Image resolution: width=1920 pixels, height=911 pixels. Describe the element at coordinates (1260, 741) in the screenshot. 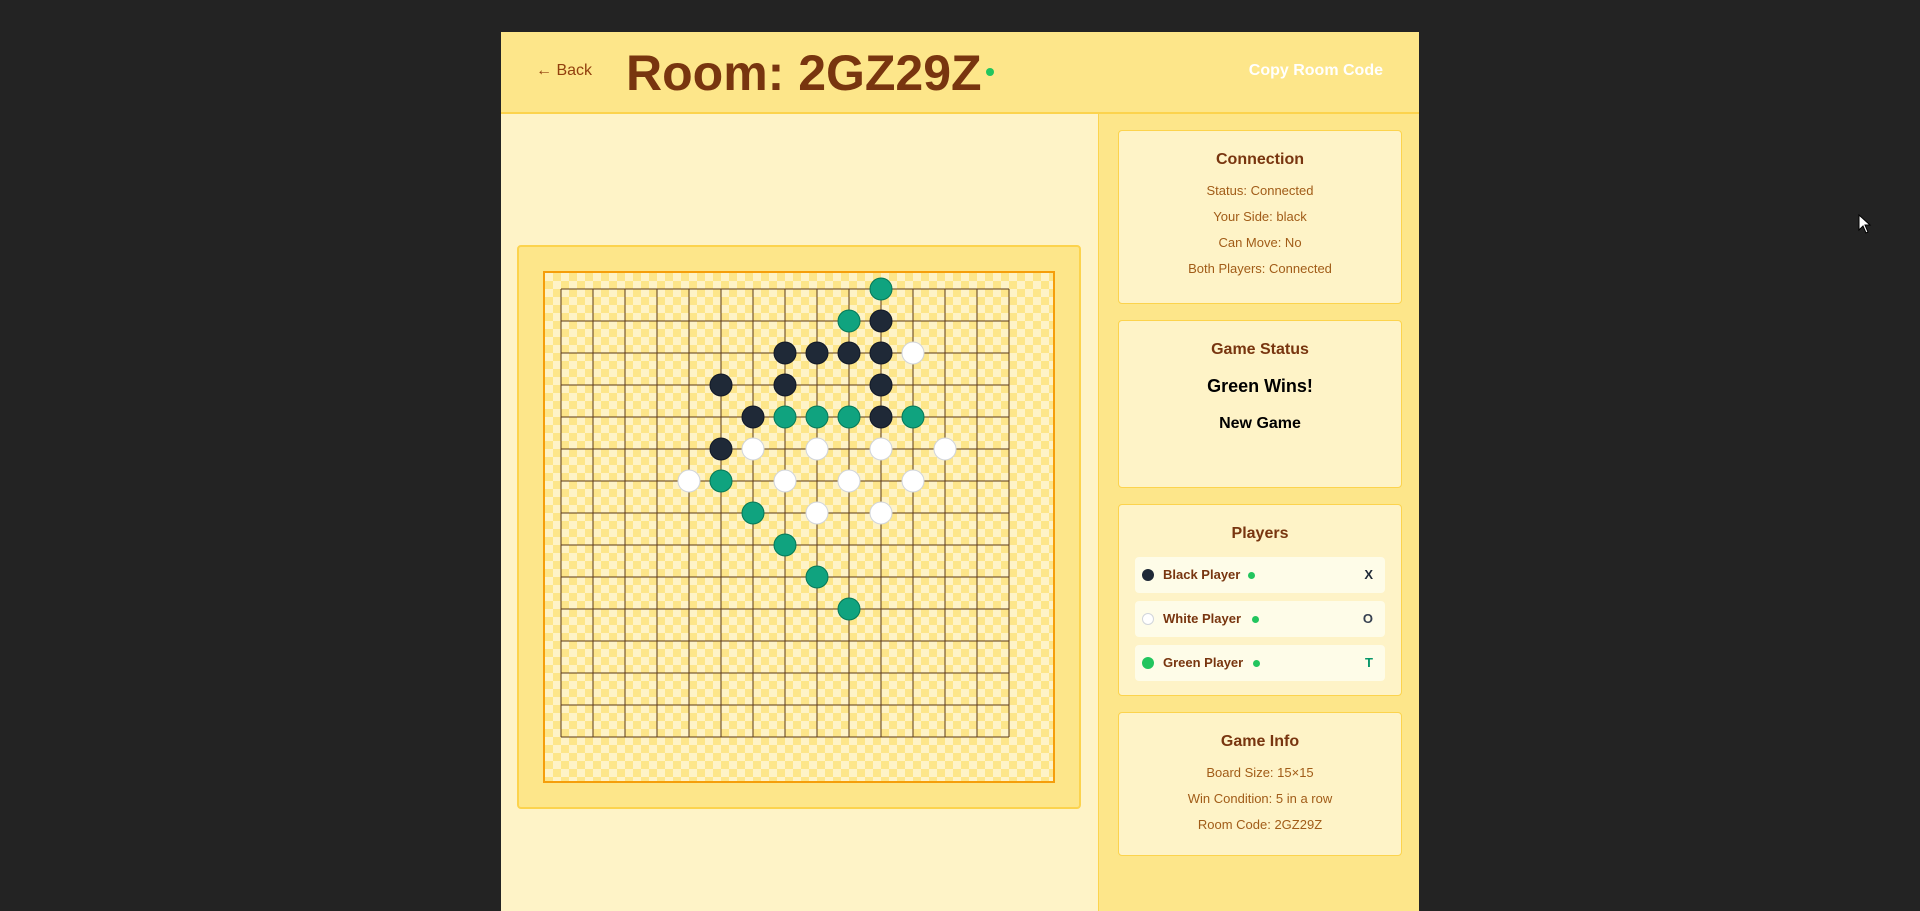

I see `game-info-title: Game Info` at that location.